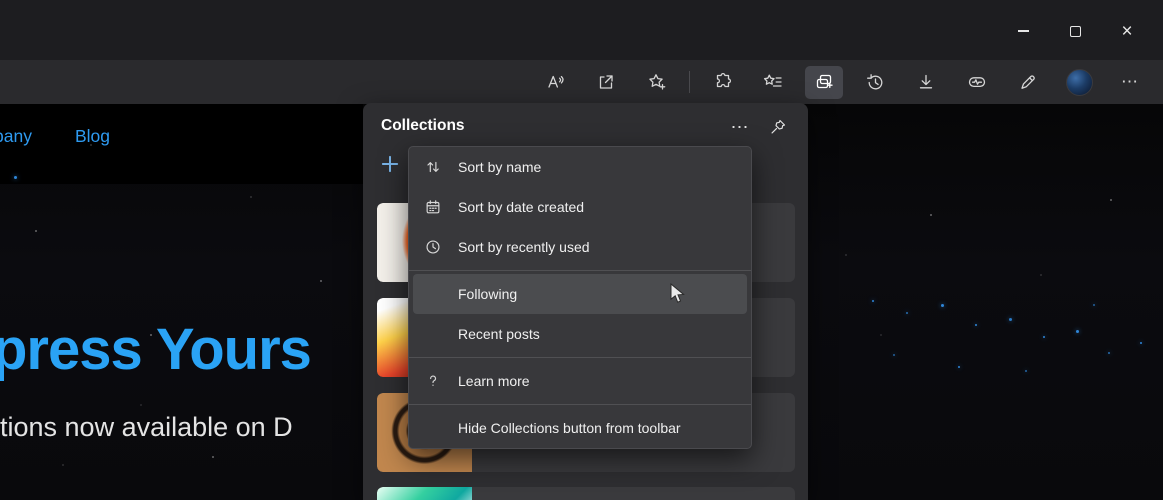  I want to click on downloads-button, so click(926, 82).